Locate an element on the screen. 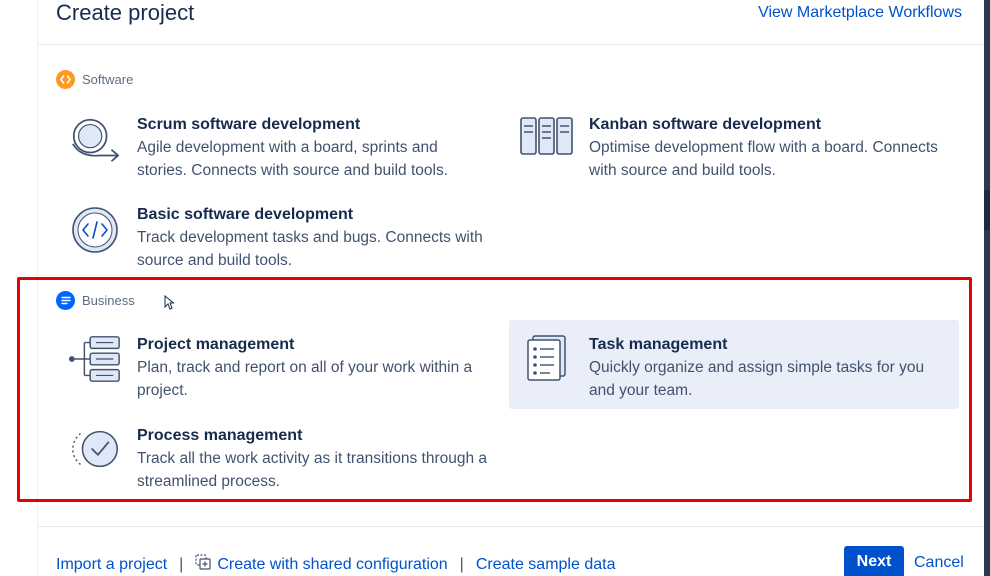 The height and width of the screenshot is (576, 990). scrollbar is located at coordinates (987, 288).